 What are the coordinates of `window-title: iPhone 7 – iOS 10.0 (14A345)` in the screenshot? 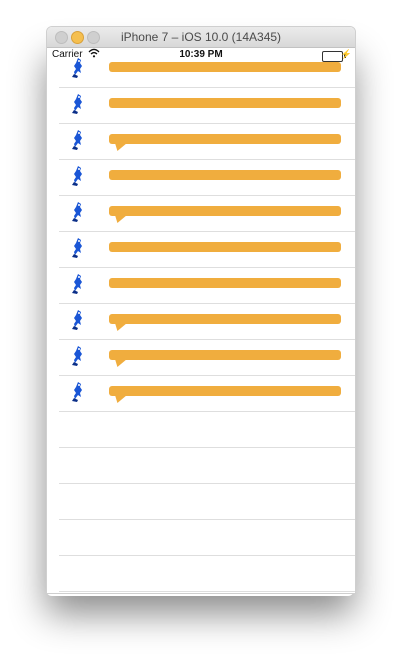 It's located at (201, 37).